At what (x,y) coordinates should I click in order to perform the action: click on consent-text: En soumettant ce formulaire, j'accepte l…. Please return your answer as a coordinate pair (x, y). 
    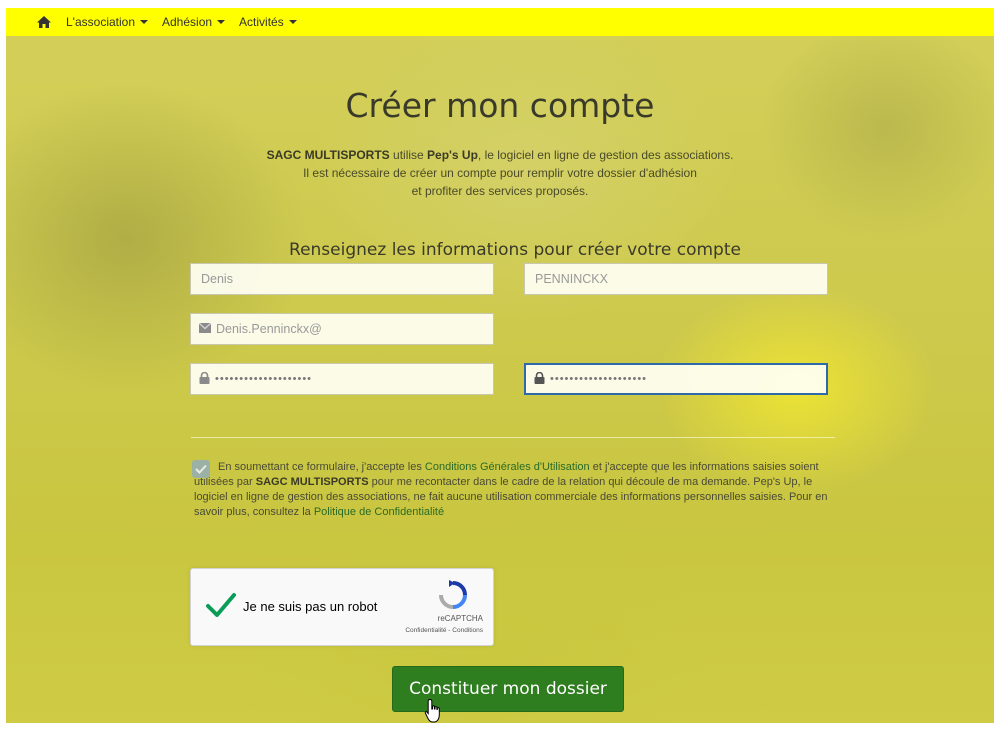
    Looking at the image, I should click on (514, 490).